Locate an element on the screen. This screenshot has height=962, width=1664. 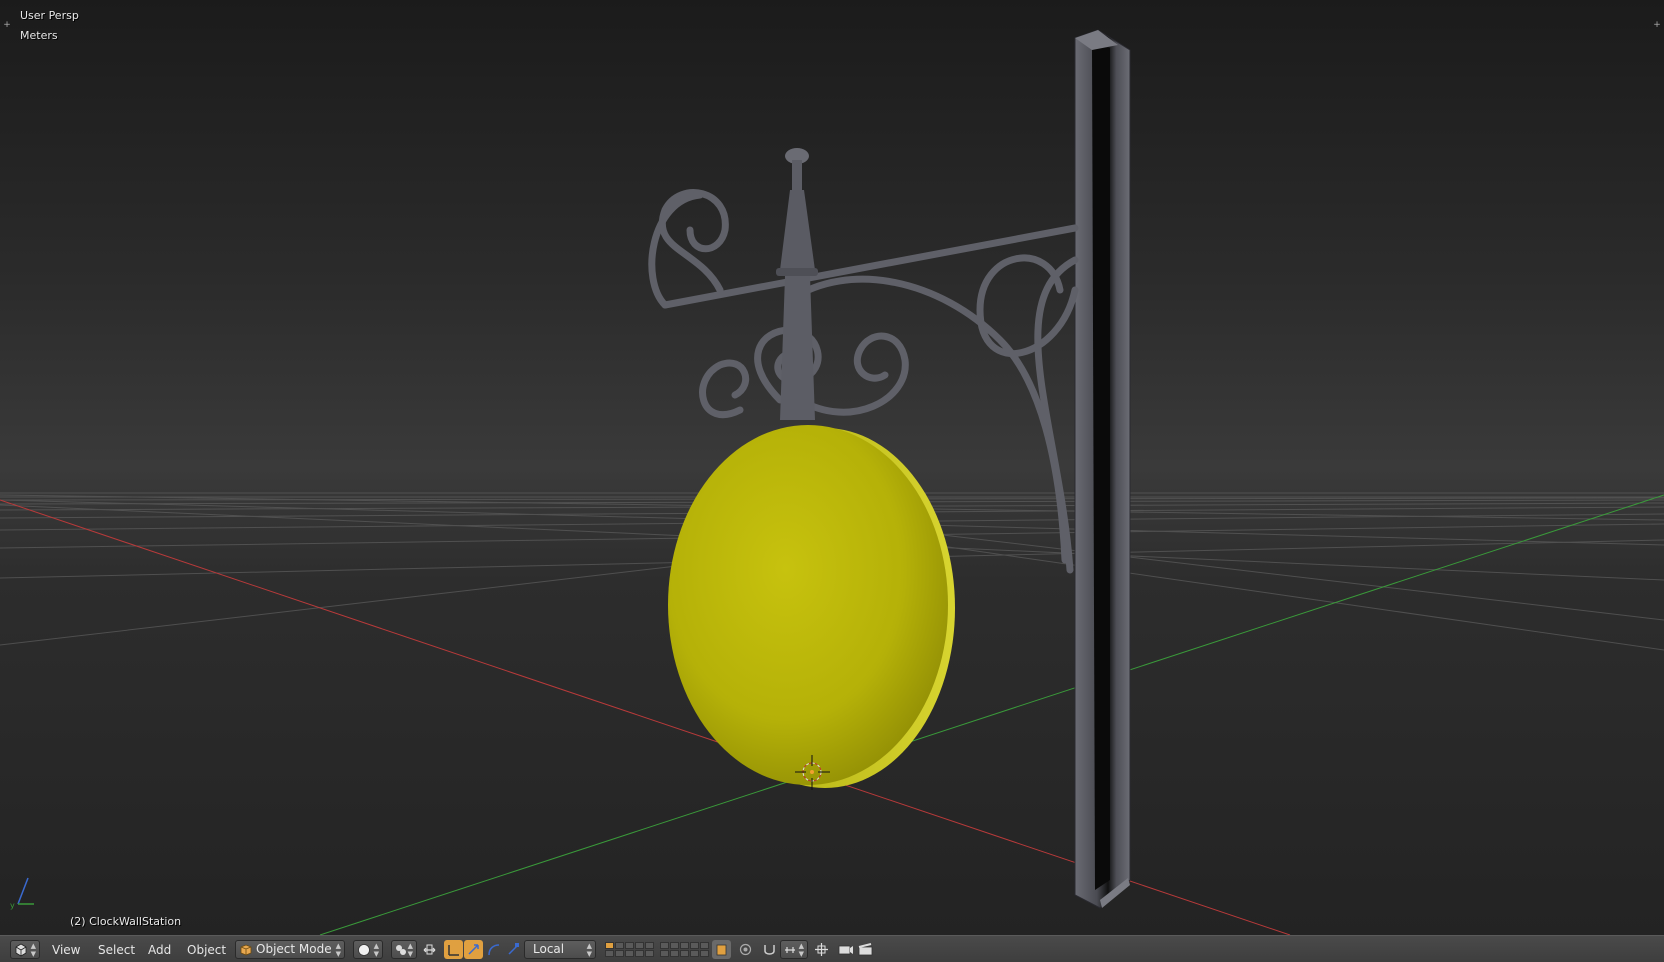
solid-sphere-icon is located at coordinates (364, 950).